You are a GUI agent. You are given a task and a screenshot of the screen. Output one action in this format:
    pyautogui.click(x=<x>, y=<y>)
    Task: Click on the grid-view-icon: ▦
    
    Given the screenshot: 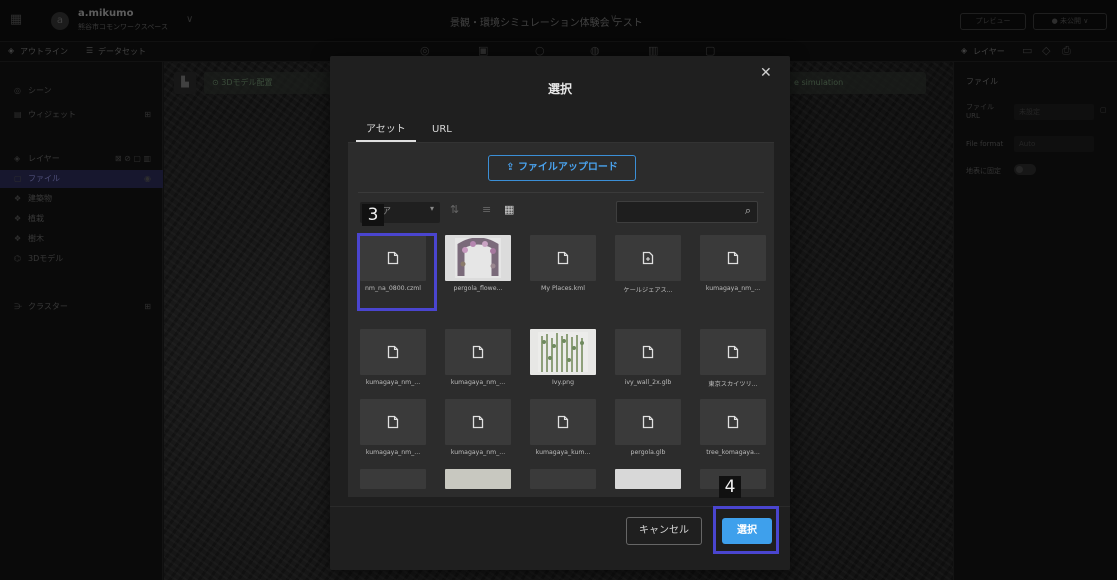 What is the action you would take?
    pyautogui.click(x=509, y=209)
    